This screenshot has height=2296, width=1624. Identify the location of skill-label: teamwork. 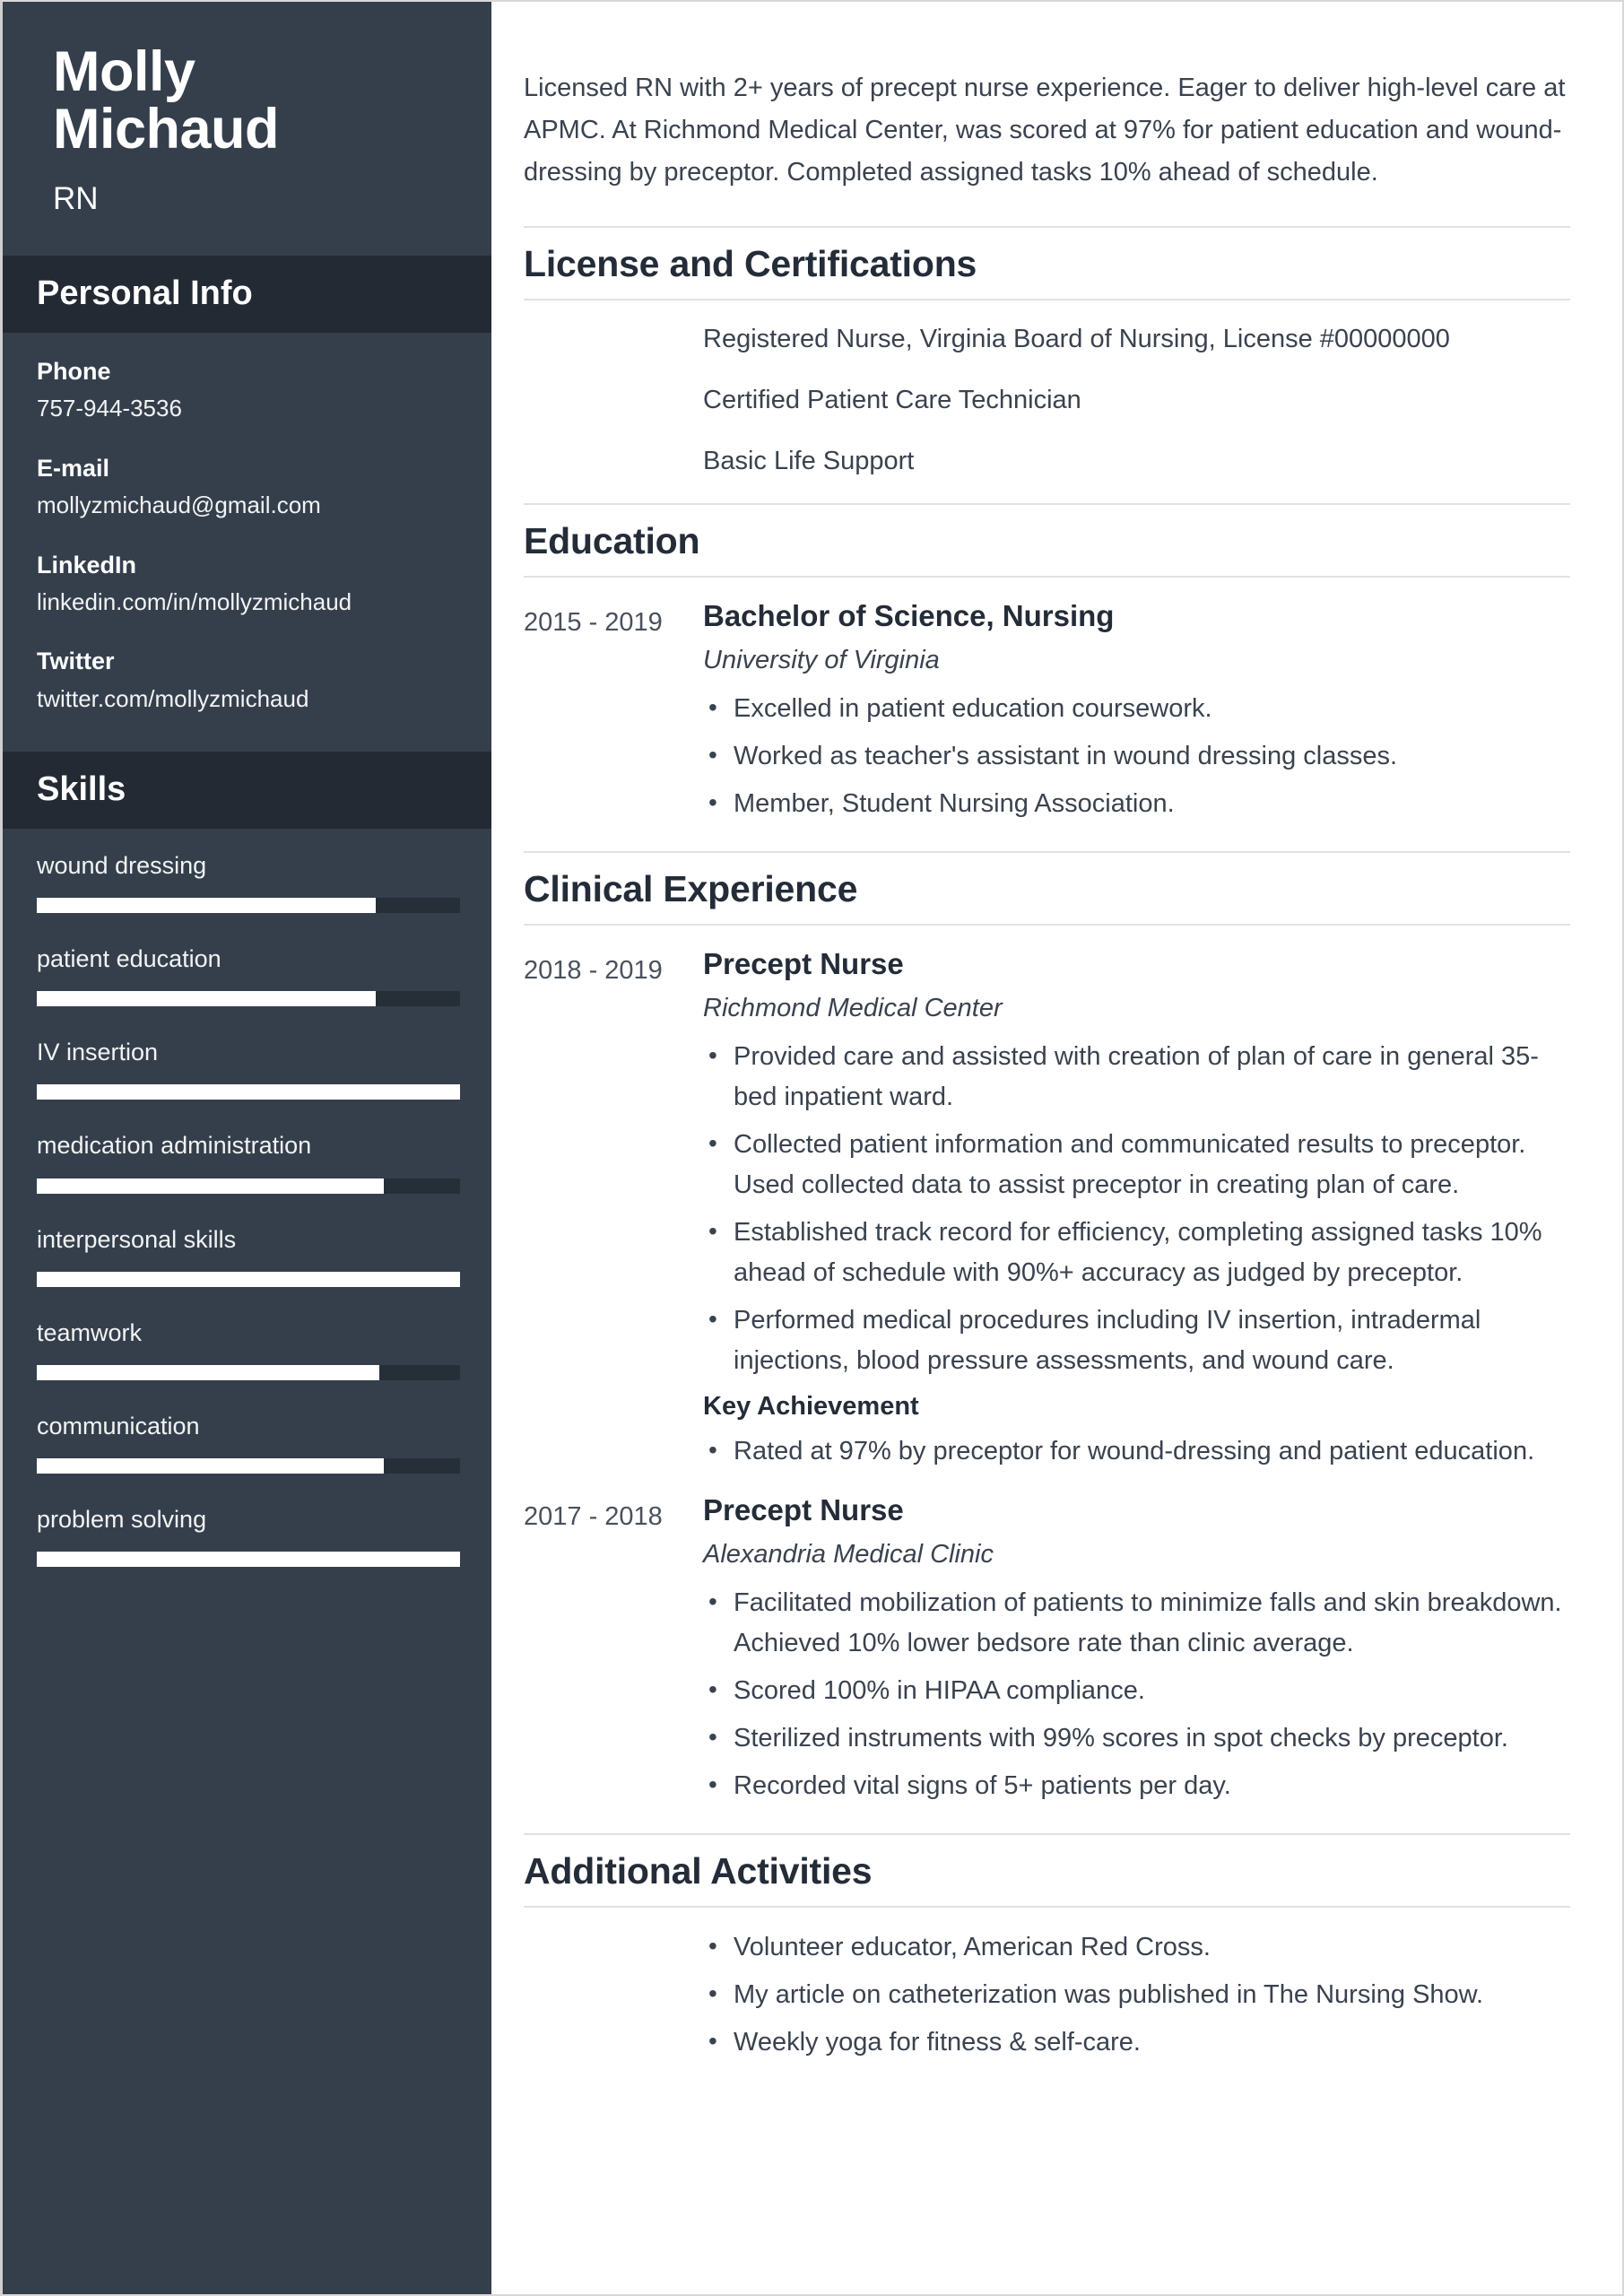
(90, 1332).